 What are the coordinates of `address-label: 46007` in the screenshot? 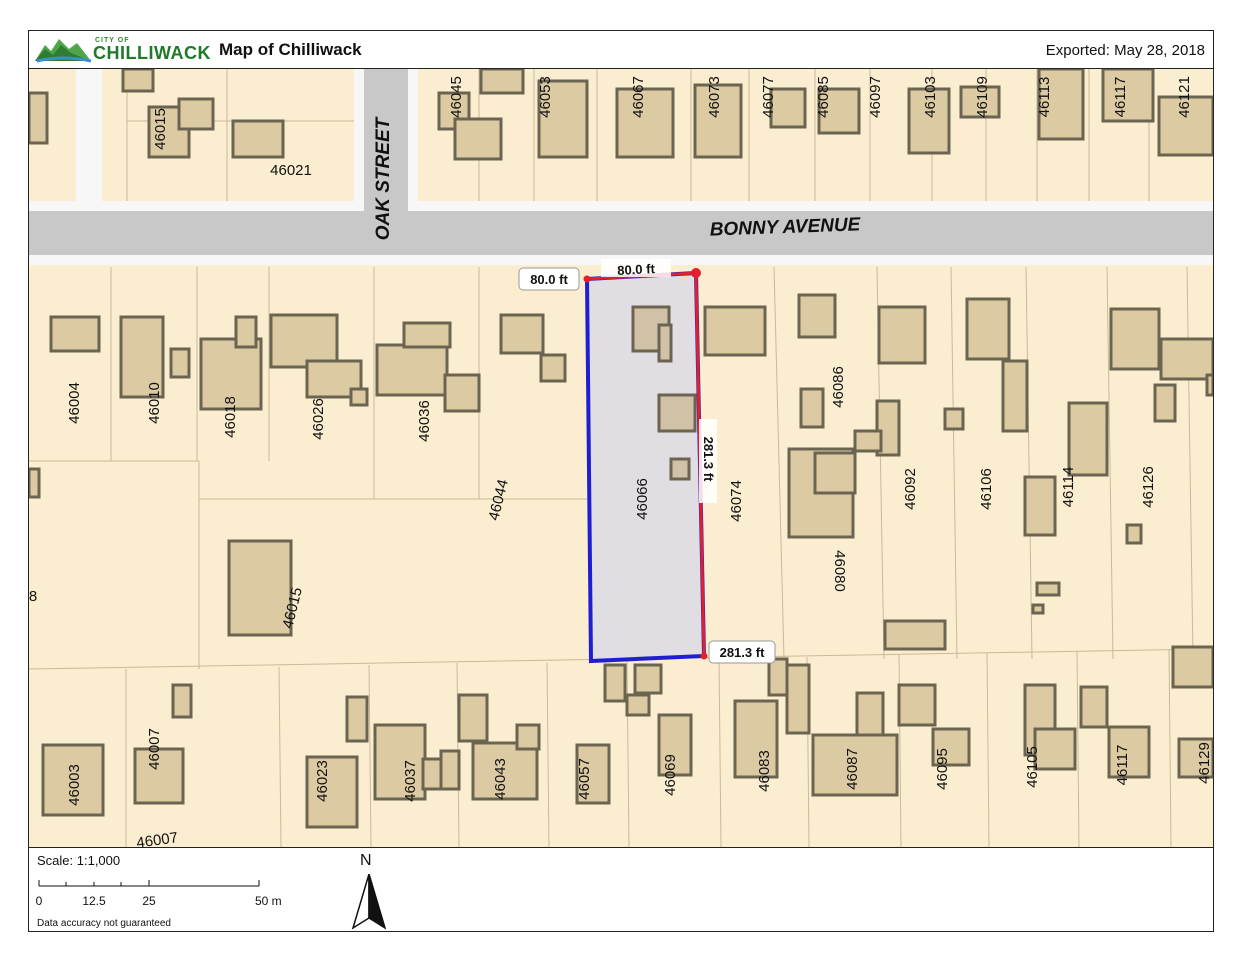 It's located at (154, 749).